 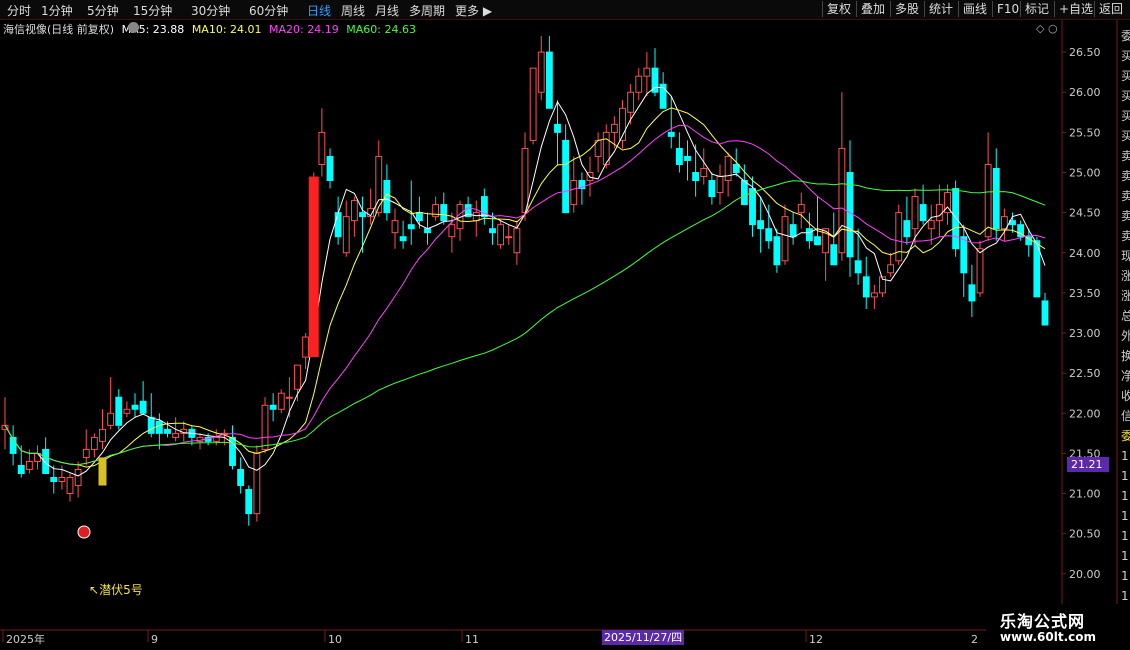 I want to click on side-panel-char: 换, so click(x=1125, y=356).